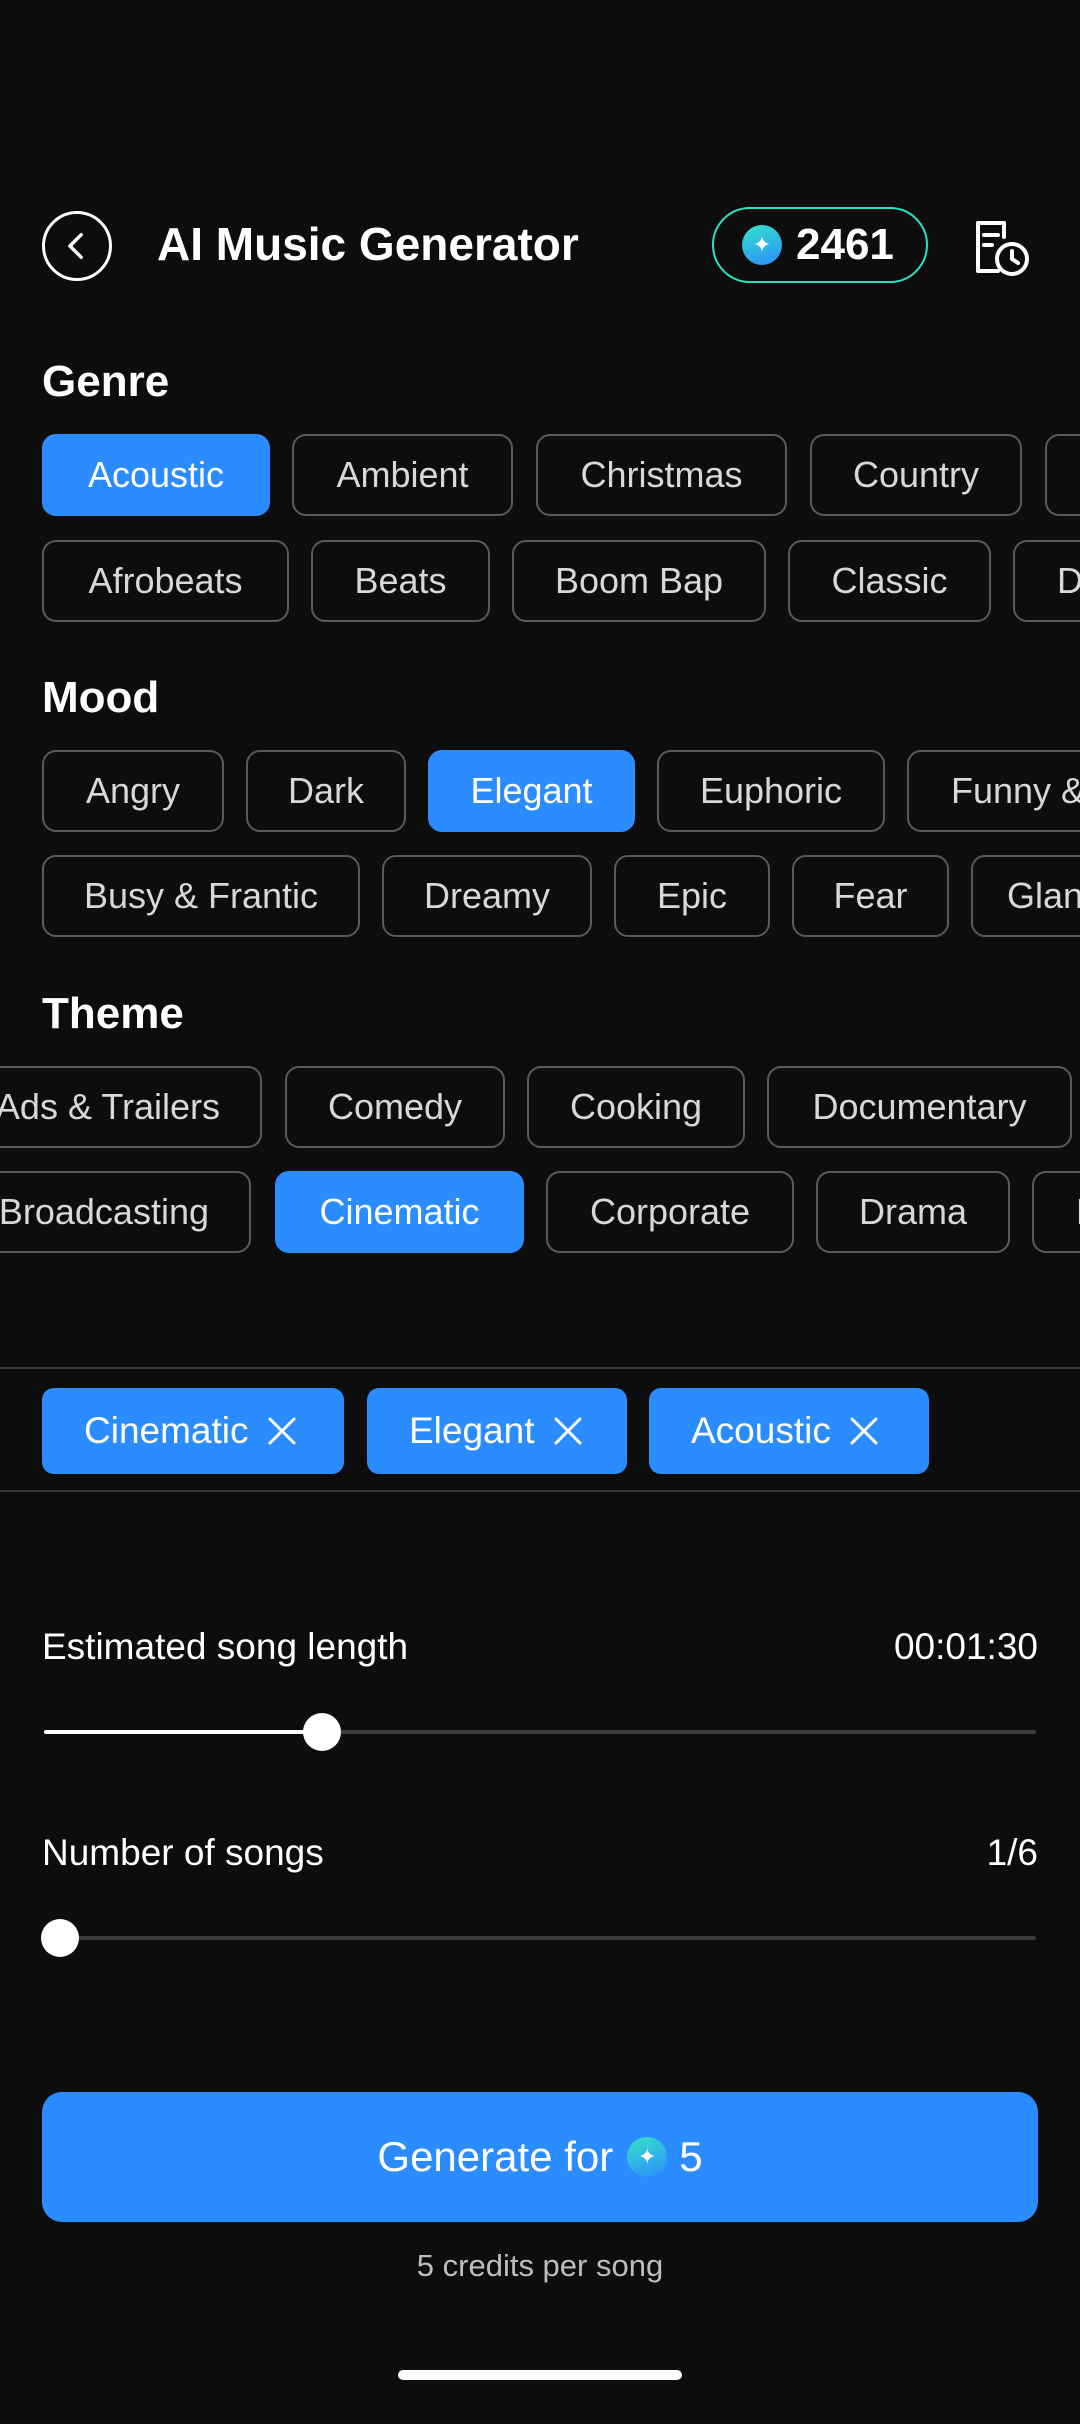  What do you see at coordinates (661, 475) in the screenshot?
I see `genre-chip-christmas: Christmas` at bounding box center [661, 475].